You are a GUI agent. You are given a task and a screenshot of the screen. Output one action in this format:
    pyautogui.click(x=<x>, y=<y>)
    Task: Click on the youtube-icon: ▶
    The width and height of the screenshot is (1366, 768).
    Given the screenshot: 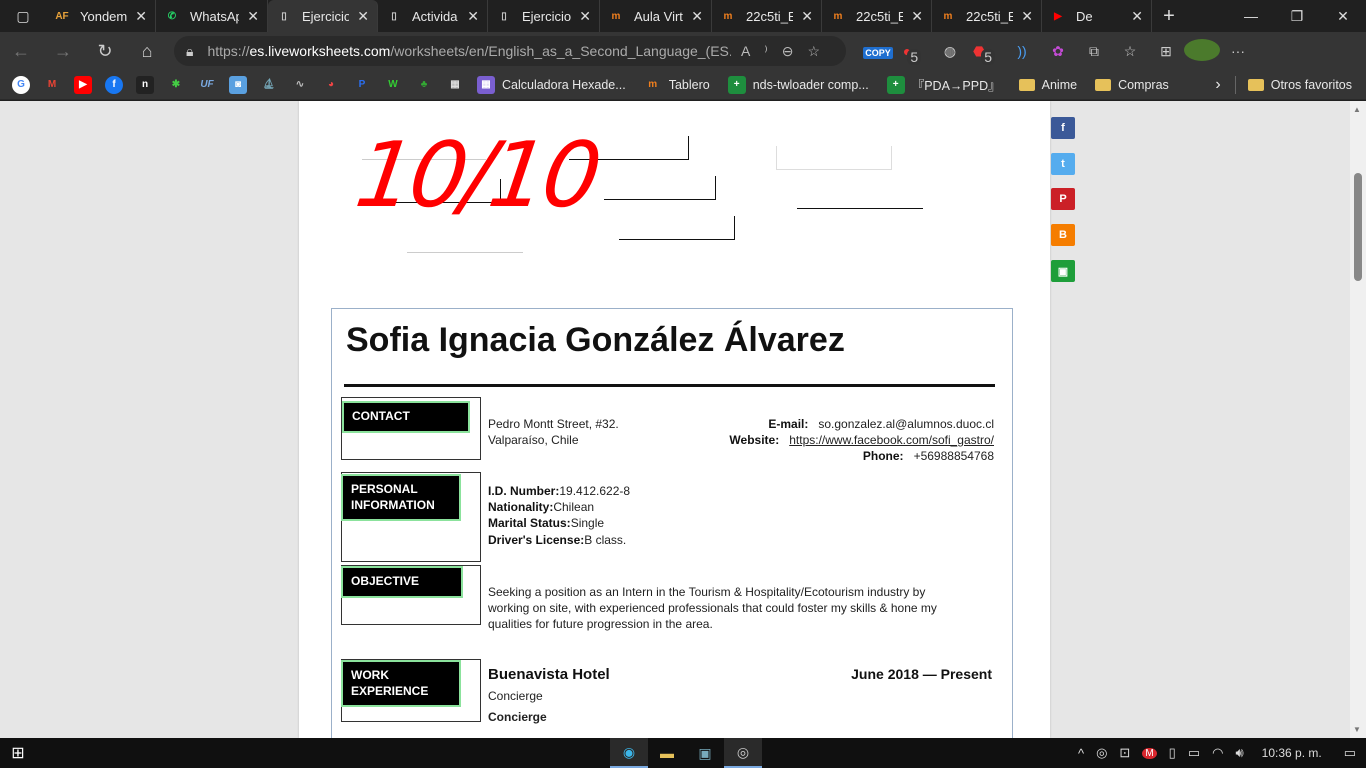 What is the action you would take?
    pyautogui.click(x=83, y=84)
    